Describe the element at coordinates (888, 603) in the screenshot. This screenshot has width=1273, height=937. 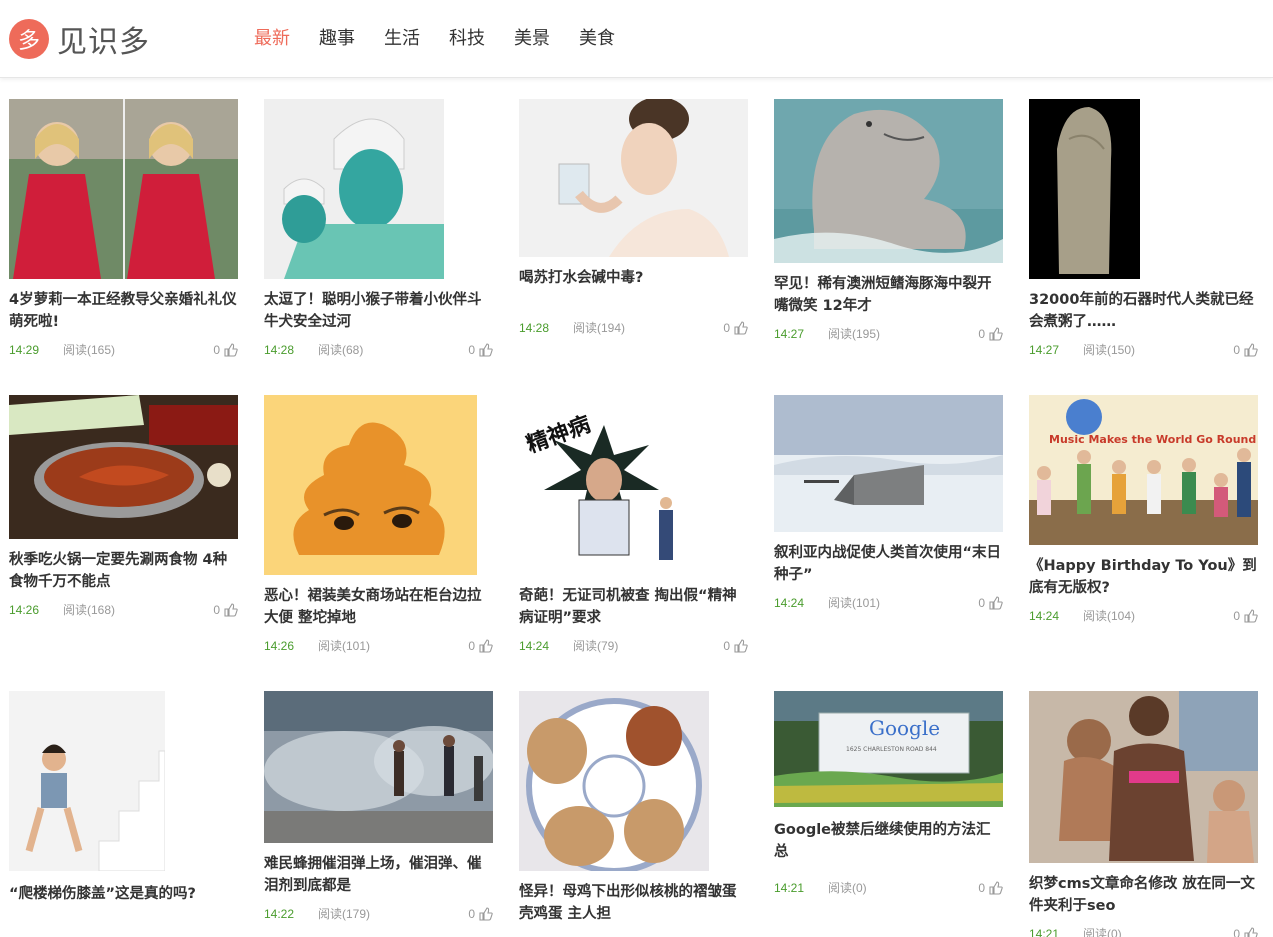
I see `article-meta: 14:24 阅读(101) 0` at that location.